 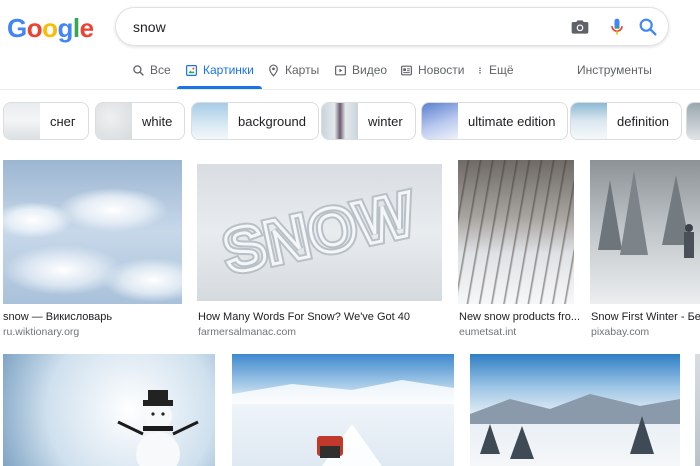 I want to click on tab-label: Новости, so click(x=441, y=70).